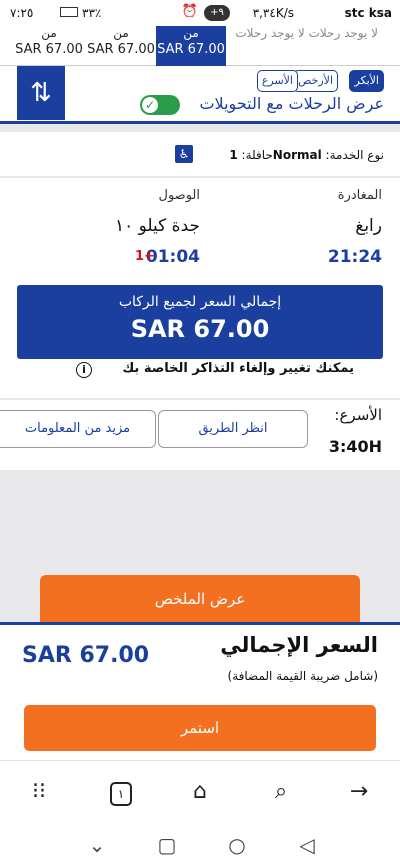  I want to click on more-info-button: مزيد من المعلومات, so click(78, 429).